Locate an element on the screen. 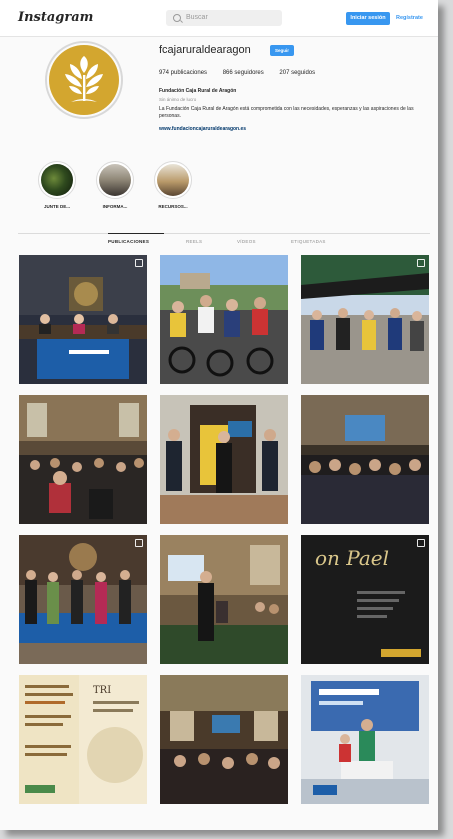 This screenshot has width=453, height=839. profile-category: Sin ánimo de lucro is located at coordinates (178, 99).